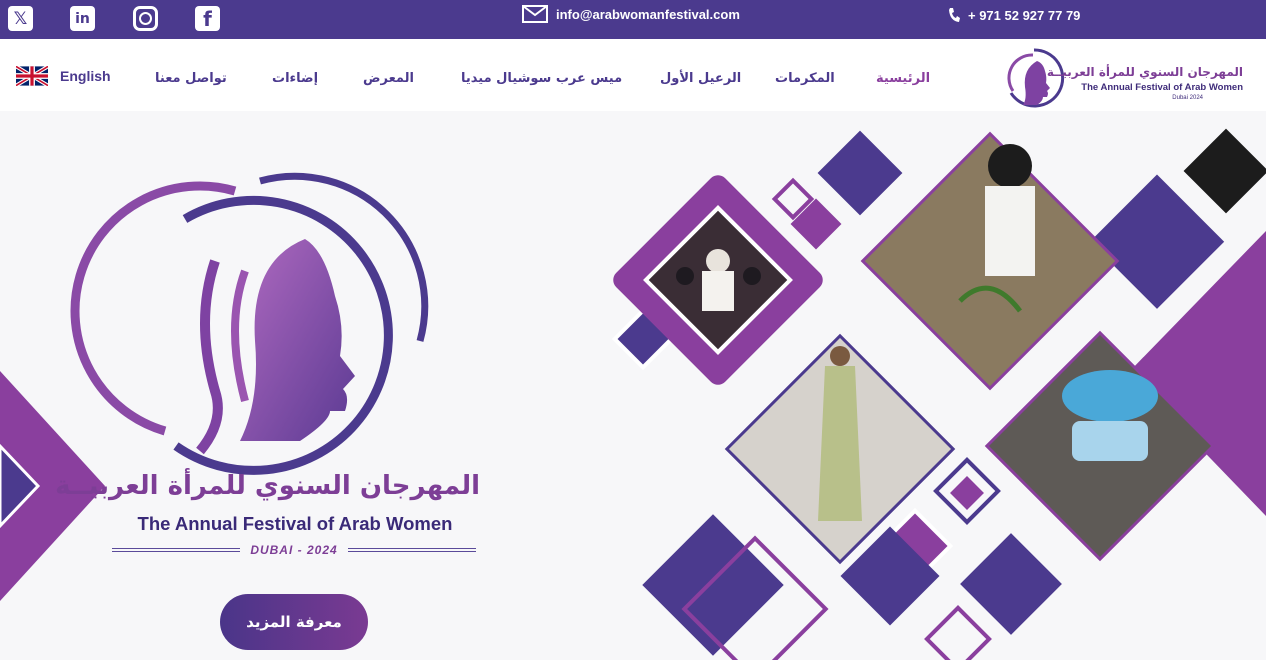 Image resolution: width=1266 pixels, height=660 pixels. Describe the element at coordinates (1187, 98) in the screenshot. I see `brand-location: Dubai 2024` at that location.